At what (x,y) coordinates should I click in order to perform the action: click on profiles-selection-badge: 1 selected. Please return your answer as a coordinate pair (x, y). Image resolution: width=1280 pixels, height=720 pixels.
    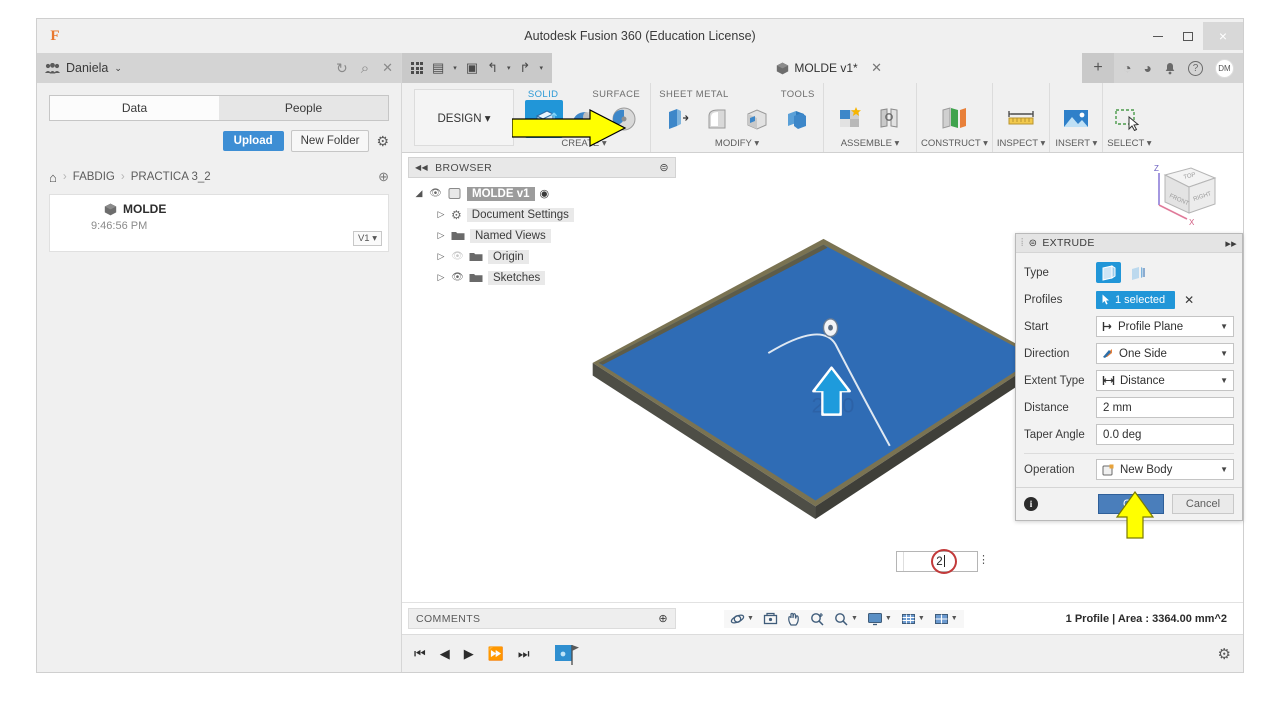
    Looking at the image, I should click on (1136, 299).